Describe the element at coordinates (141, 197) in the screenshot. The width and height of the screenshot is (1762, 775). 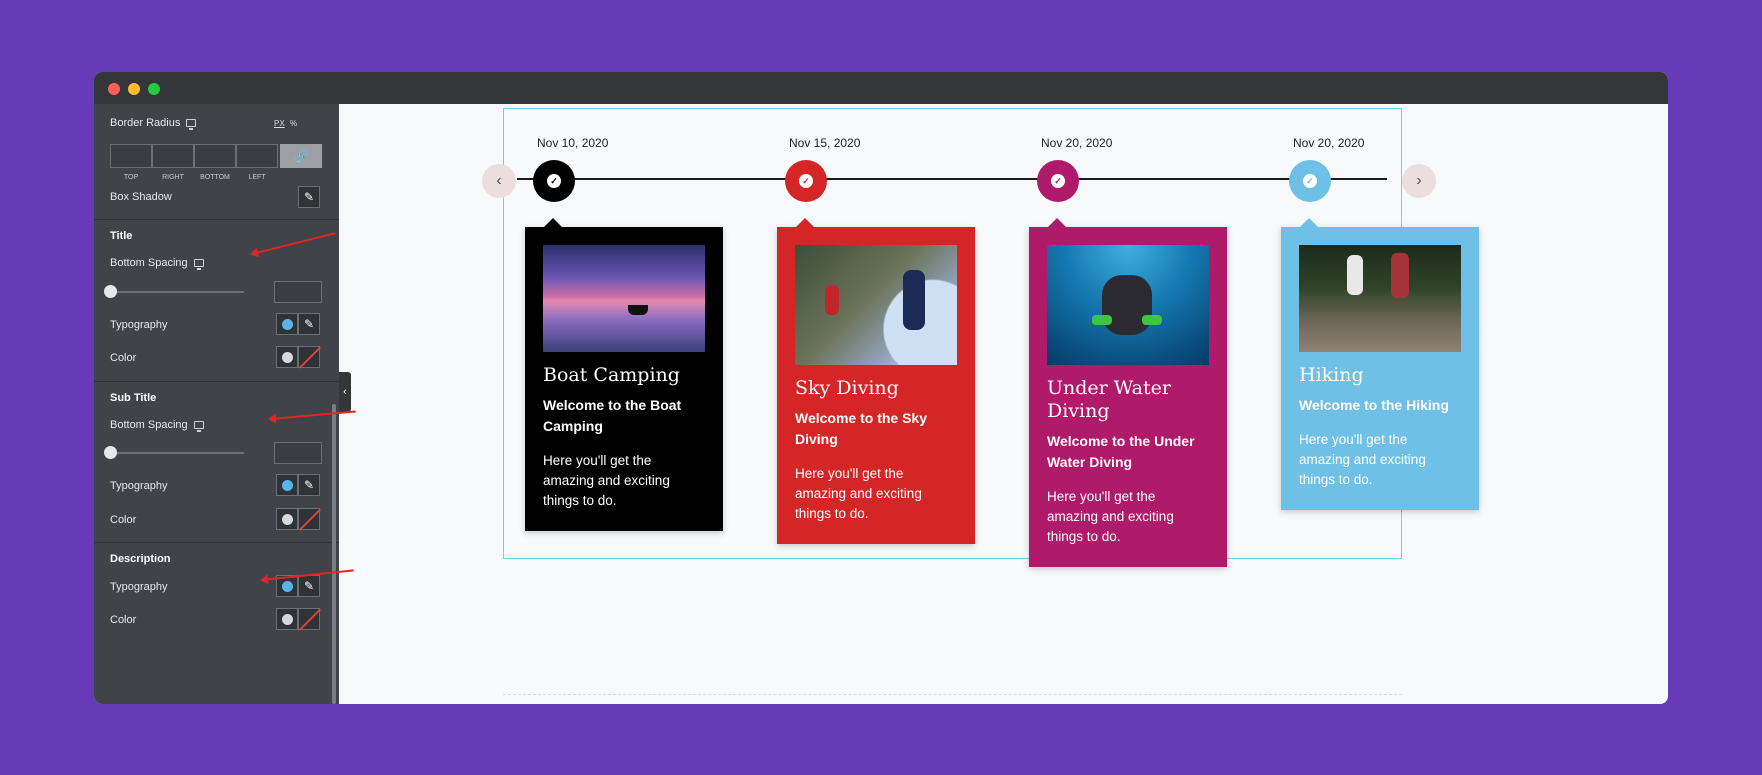
I see `box-shadow-label: Box Shadow` at that location.